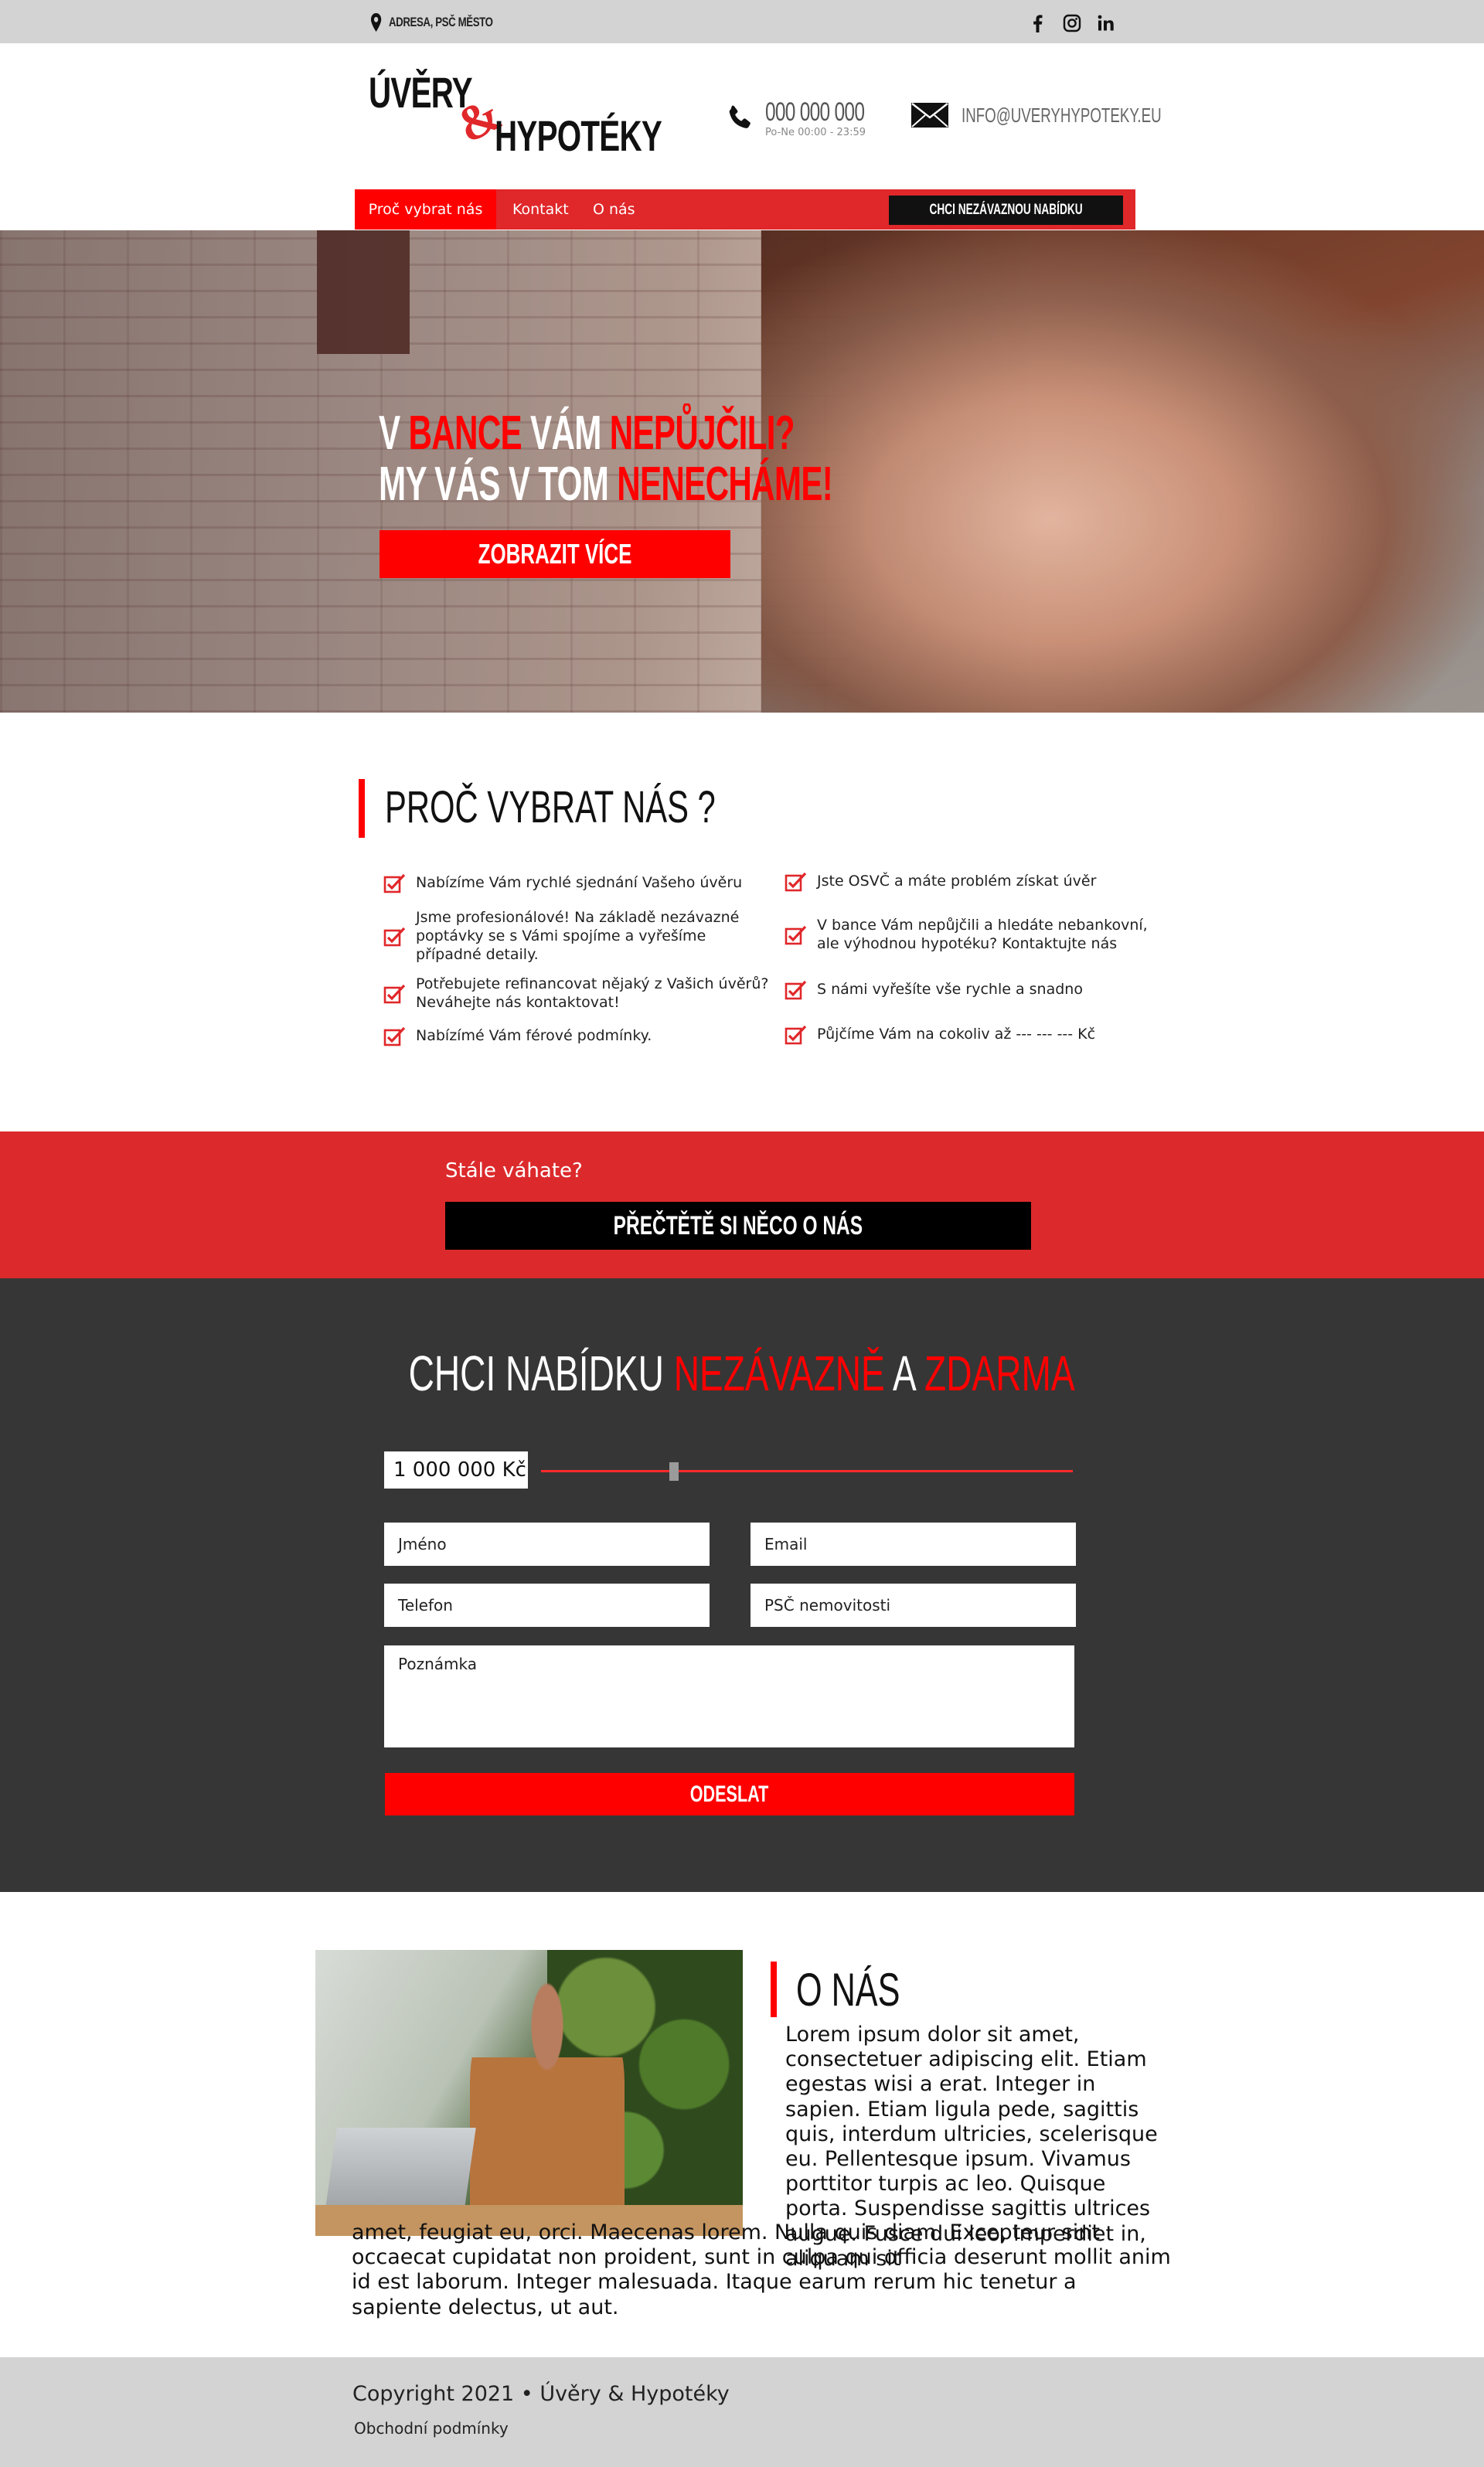 The image size is (1484, 2467). Describe the element at coordinates (376, 23) in the screenshot. I see `location-pin-icon` at that location.